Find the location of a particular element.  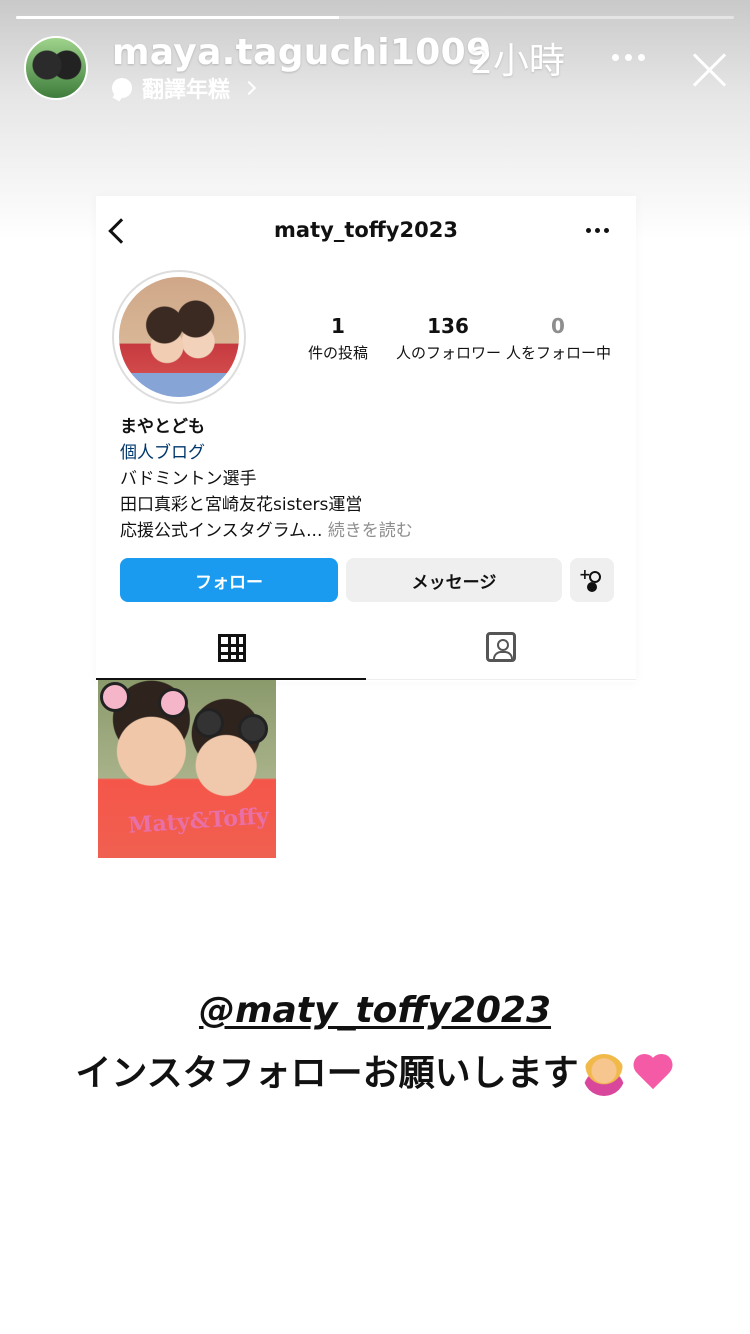

stat-followers-value: 136 is located at coordinates (448, 326).